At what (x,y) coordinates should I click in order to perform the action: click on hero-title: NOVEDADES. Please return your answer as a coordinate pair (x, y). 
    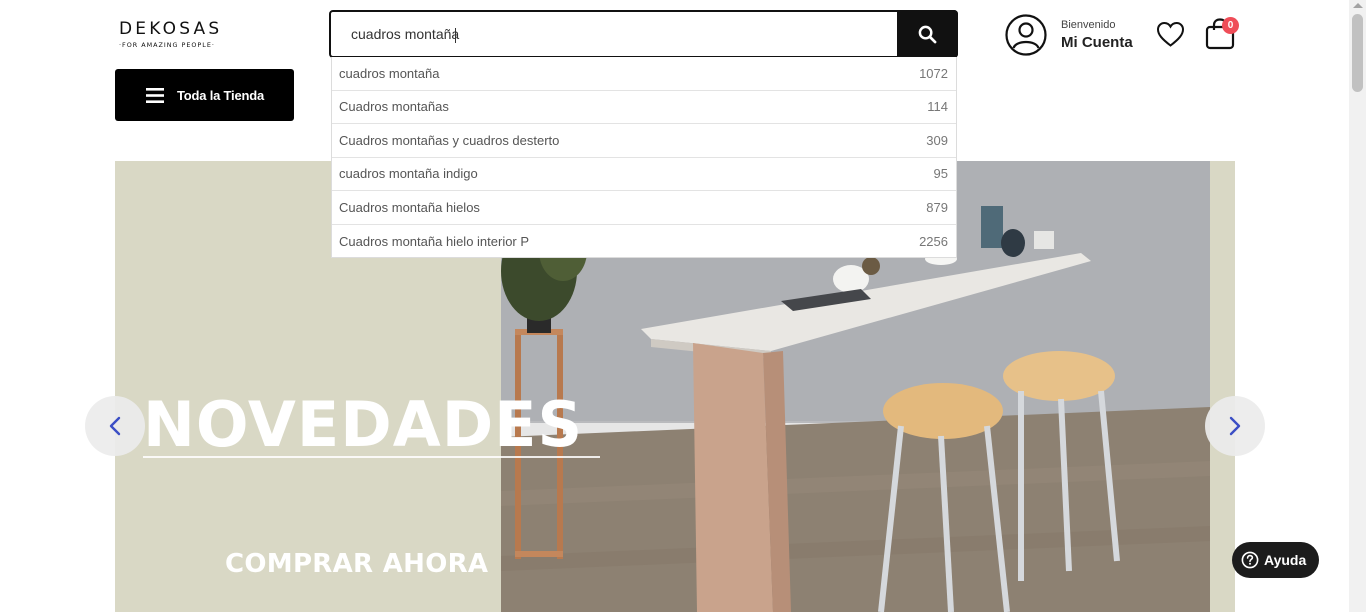
    Looking at the image, I should click on (363, 424).